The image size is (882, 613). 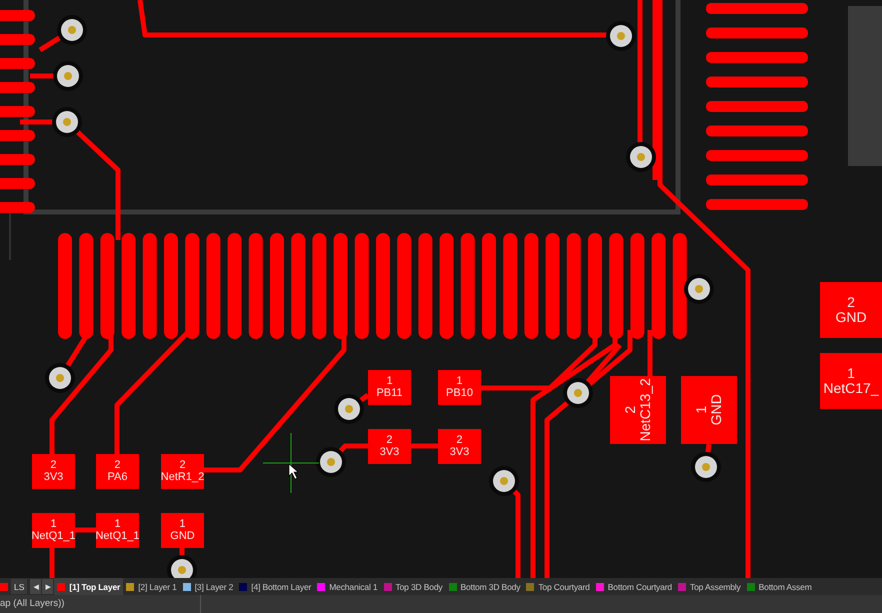 What do you see at coordinates (638, 410) in the screenshot?
I see `pad-label: 2 NetC13_2` at bounding box center [638, 410].